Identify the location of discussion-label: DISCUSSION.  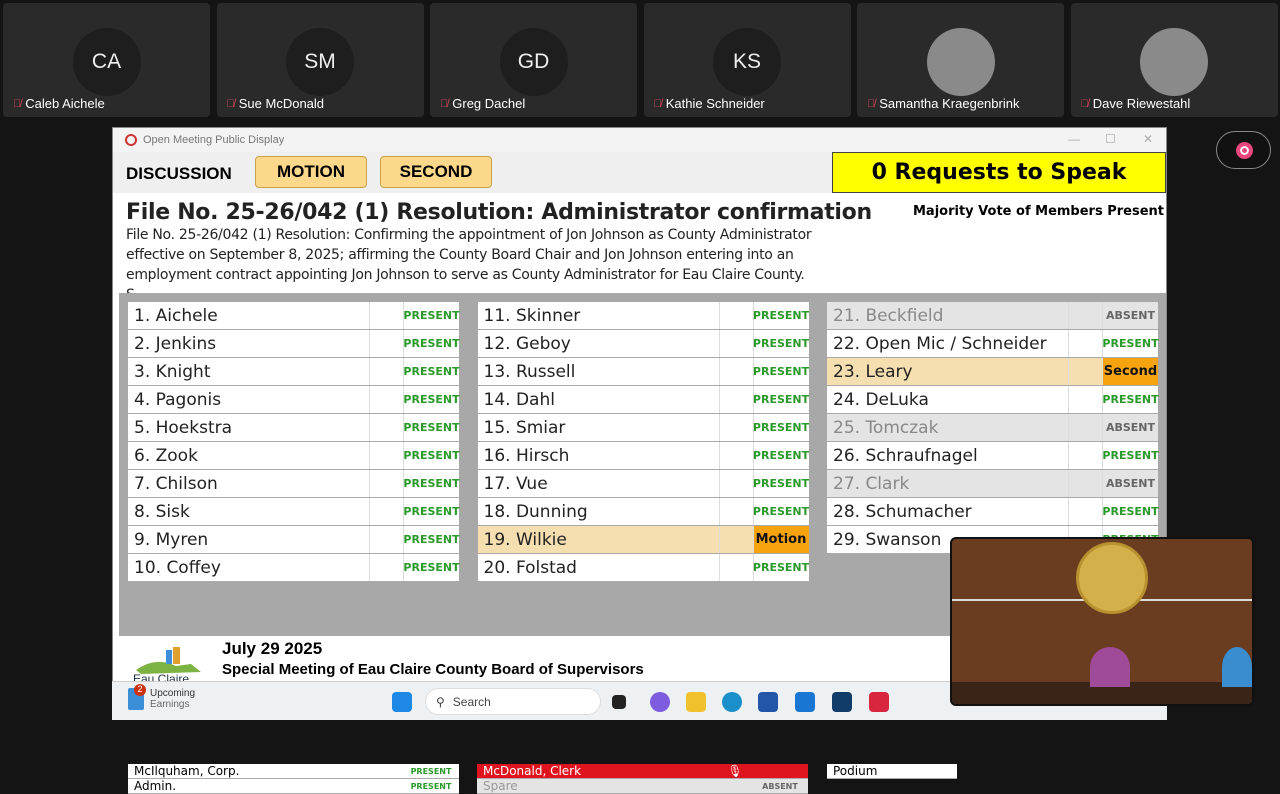
(179, 173).